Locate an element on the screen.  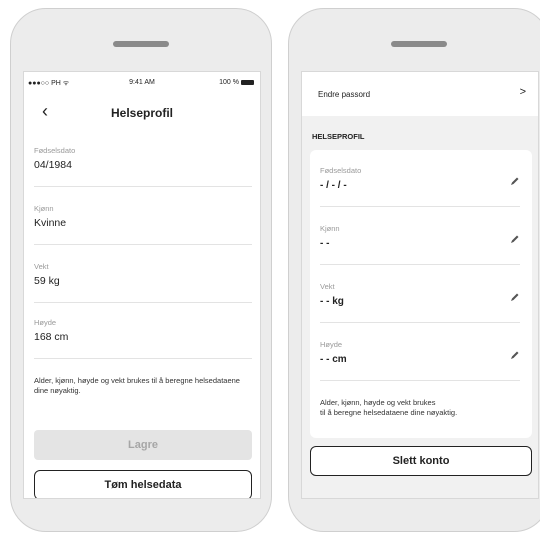
change-password-label: Endre passord is located at coordinates (344, 94).